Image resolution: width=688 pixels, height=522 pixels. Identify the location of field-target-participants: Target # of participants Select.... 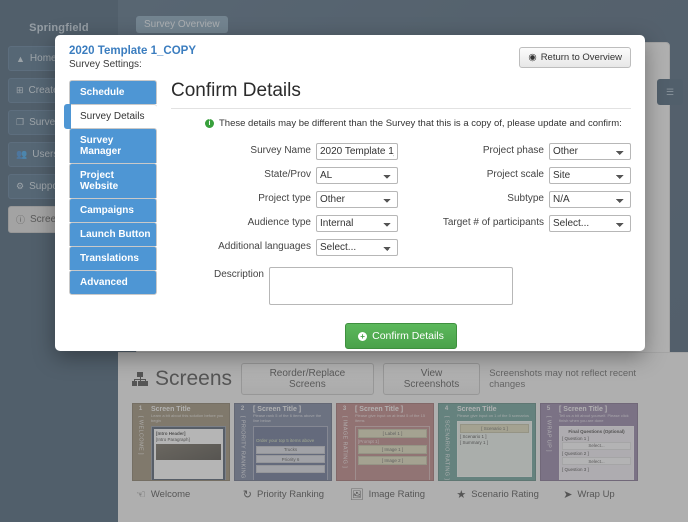
(517, 222).